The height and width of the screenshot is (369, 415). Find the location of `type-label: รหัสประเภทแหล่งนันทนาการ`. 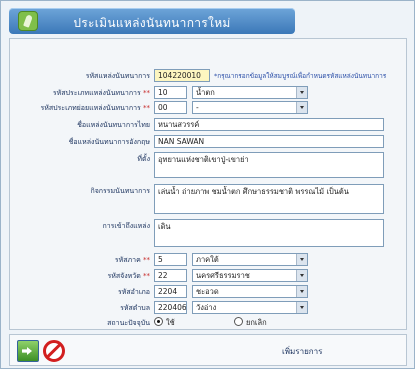

type-label: รหัสประเภทแหล่งนันทนาการ is located at coordinates (96, 93).